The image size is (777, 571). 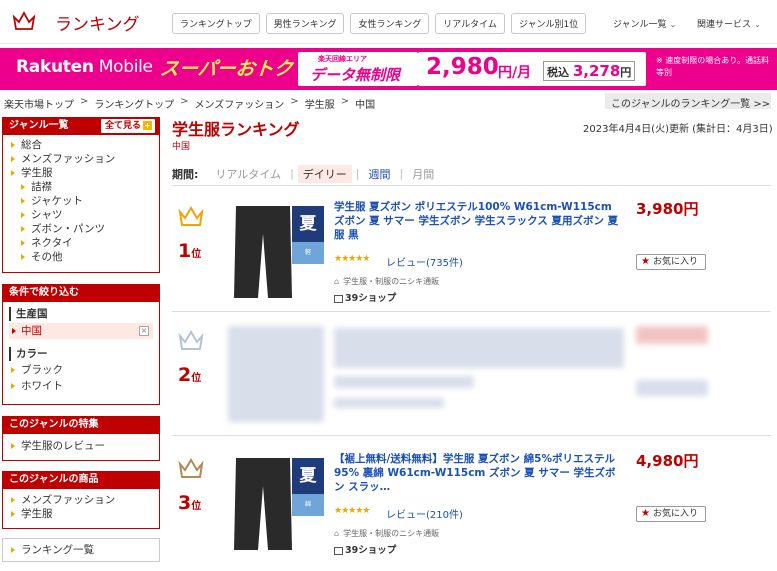 I want to click on sidebar-item-necktie: ネクタイ, so click(x=81, y=243).